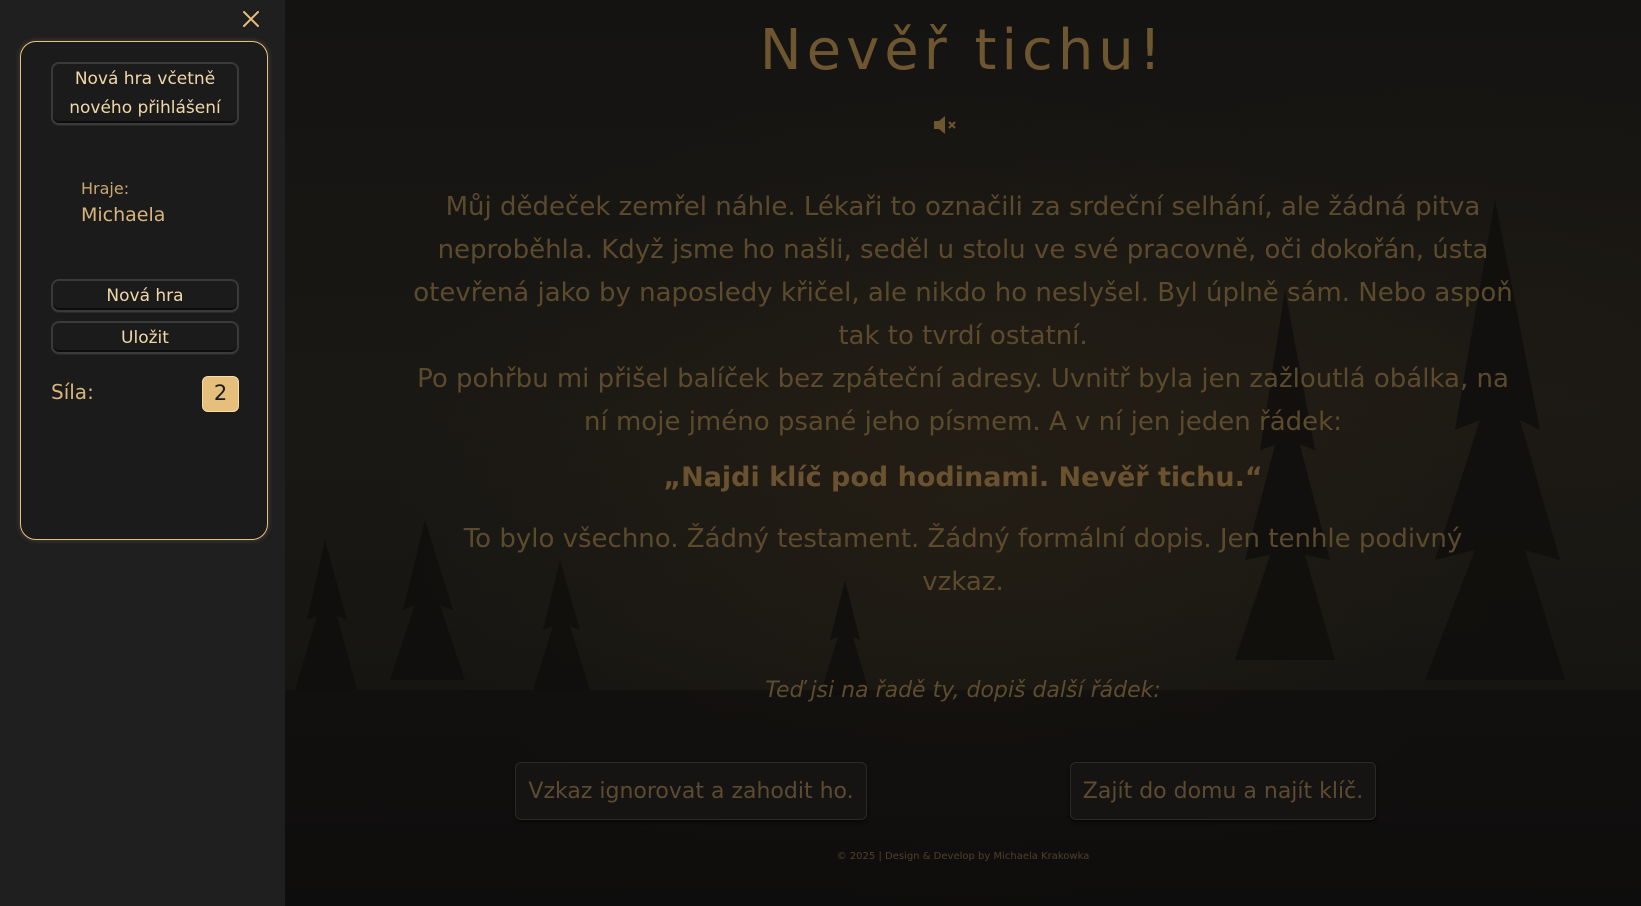 The image size is (1641, 906). Describe the element at coordinates (145, 337) in the screenshot. I see `save-button: Uložit` at that location.